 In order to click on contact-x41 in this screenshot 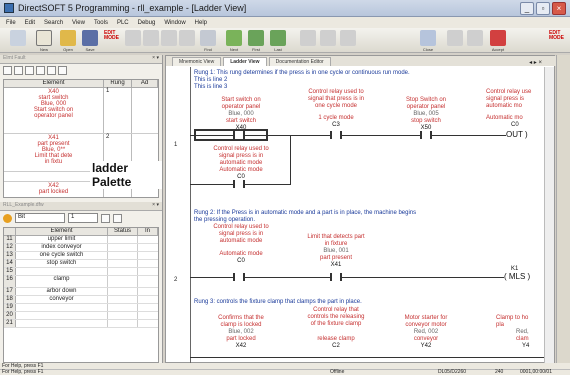, I will do `click(336, 277)`.